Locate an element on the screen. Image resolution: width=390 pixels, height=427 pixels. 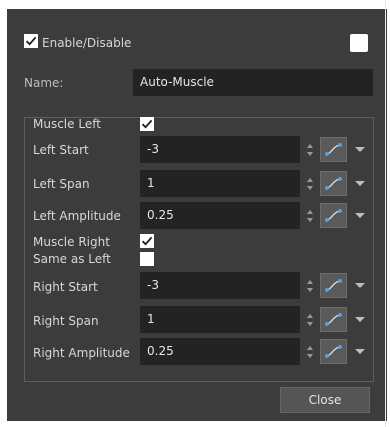
left-amplitude-label: Left Amplitude is located at coordinates (77, 216).